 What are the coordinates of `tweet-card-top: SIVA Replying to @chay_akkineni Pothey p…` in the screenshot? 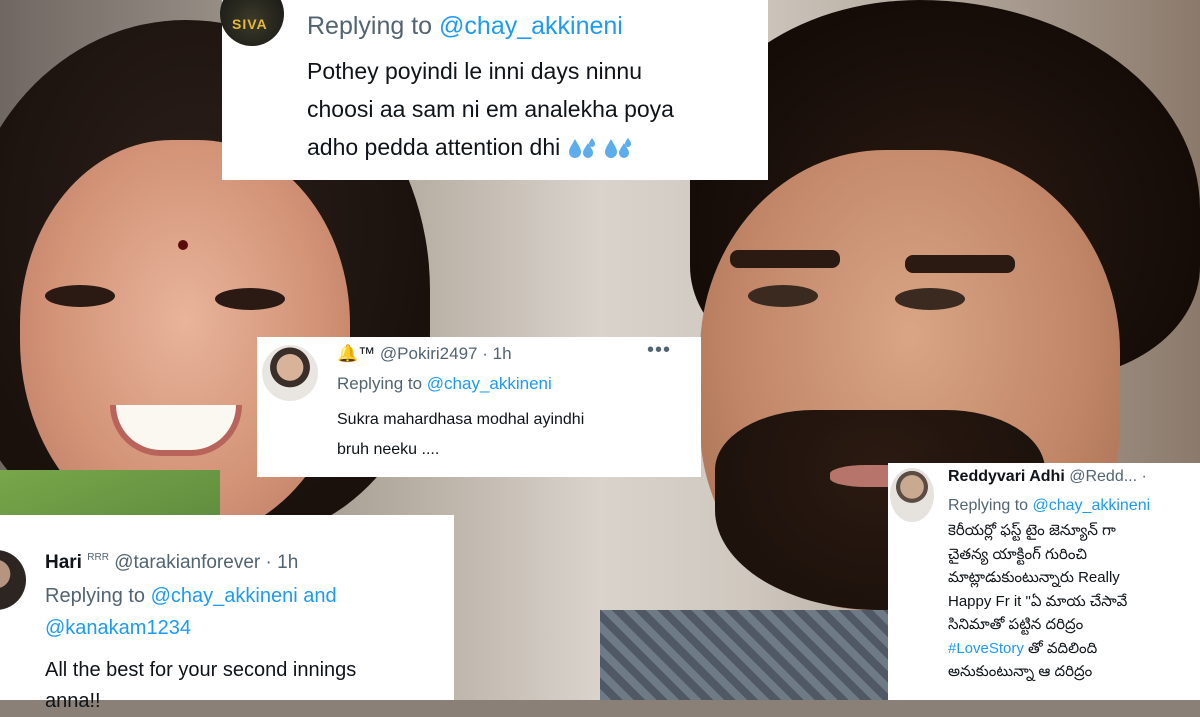 It's located at (494, 90).